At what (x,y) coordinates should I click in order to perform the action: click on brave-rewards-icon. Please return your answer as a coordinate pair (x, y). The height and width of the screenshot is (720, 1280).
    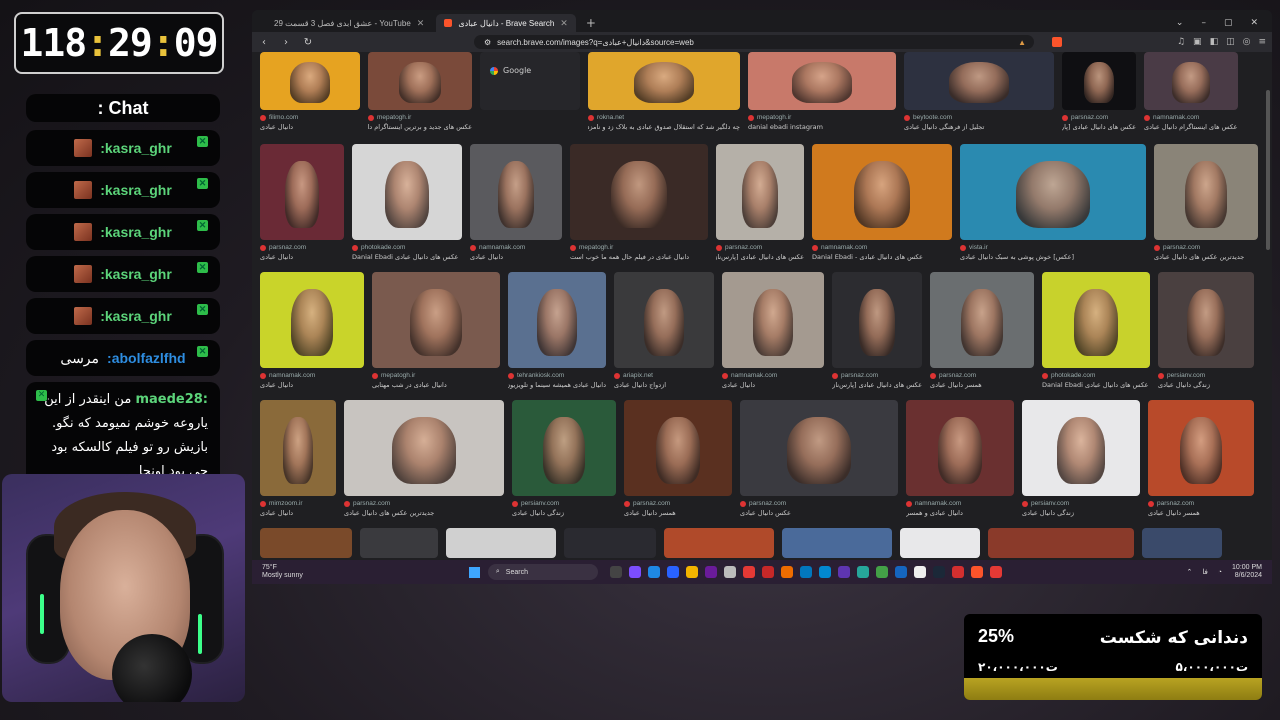
    Looking at the image, I should click on (1057, 42).